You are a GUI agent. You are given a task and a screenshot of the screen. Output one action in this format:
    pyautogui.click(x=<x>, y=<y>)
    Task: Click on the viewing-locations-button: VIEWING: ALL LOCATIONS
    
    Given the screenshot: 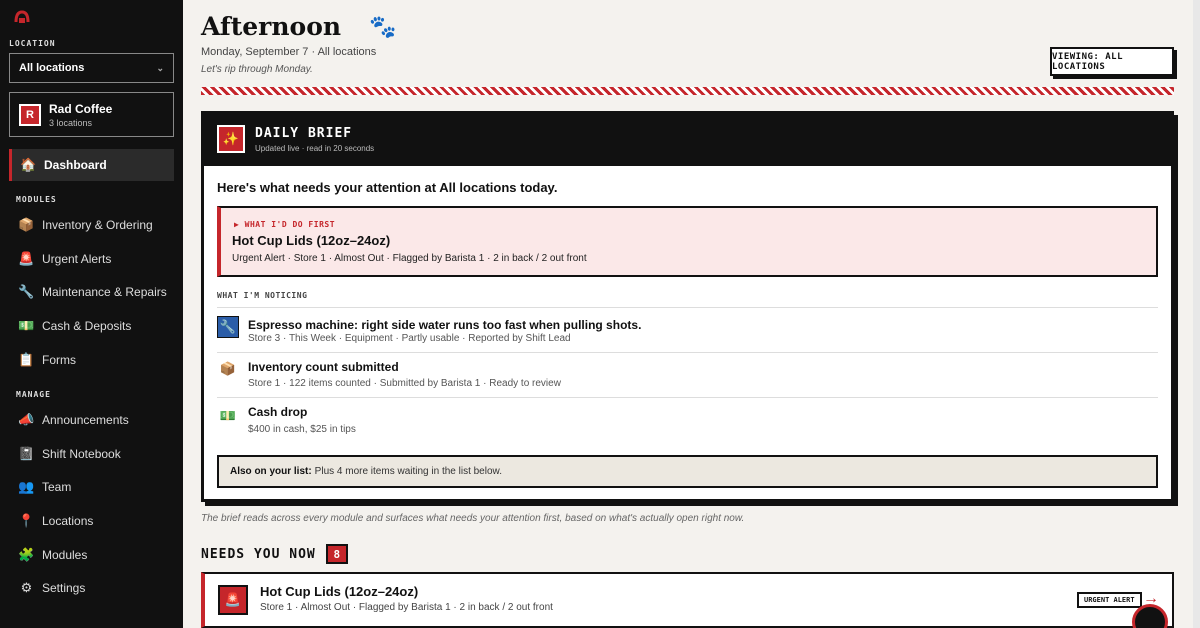 What is the action you would take?
    pyautogui.click(x=1112, y=61)
    